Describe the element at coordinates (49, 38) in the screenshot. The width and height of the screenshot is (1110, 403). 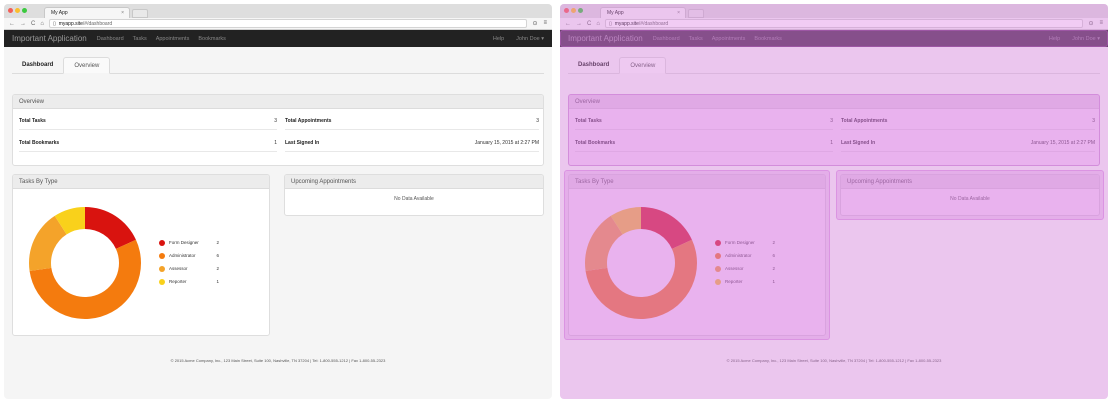
I see `app-brand: Important Application` at that location.